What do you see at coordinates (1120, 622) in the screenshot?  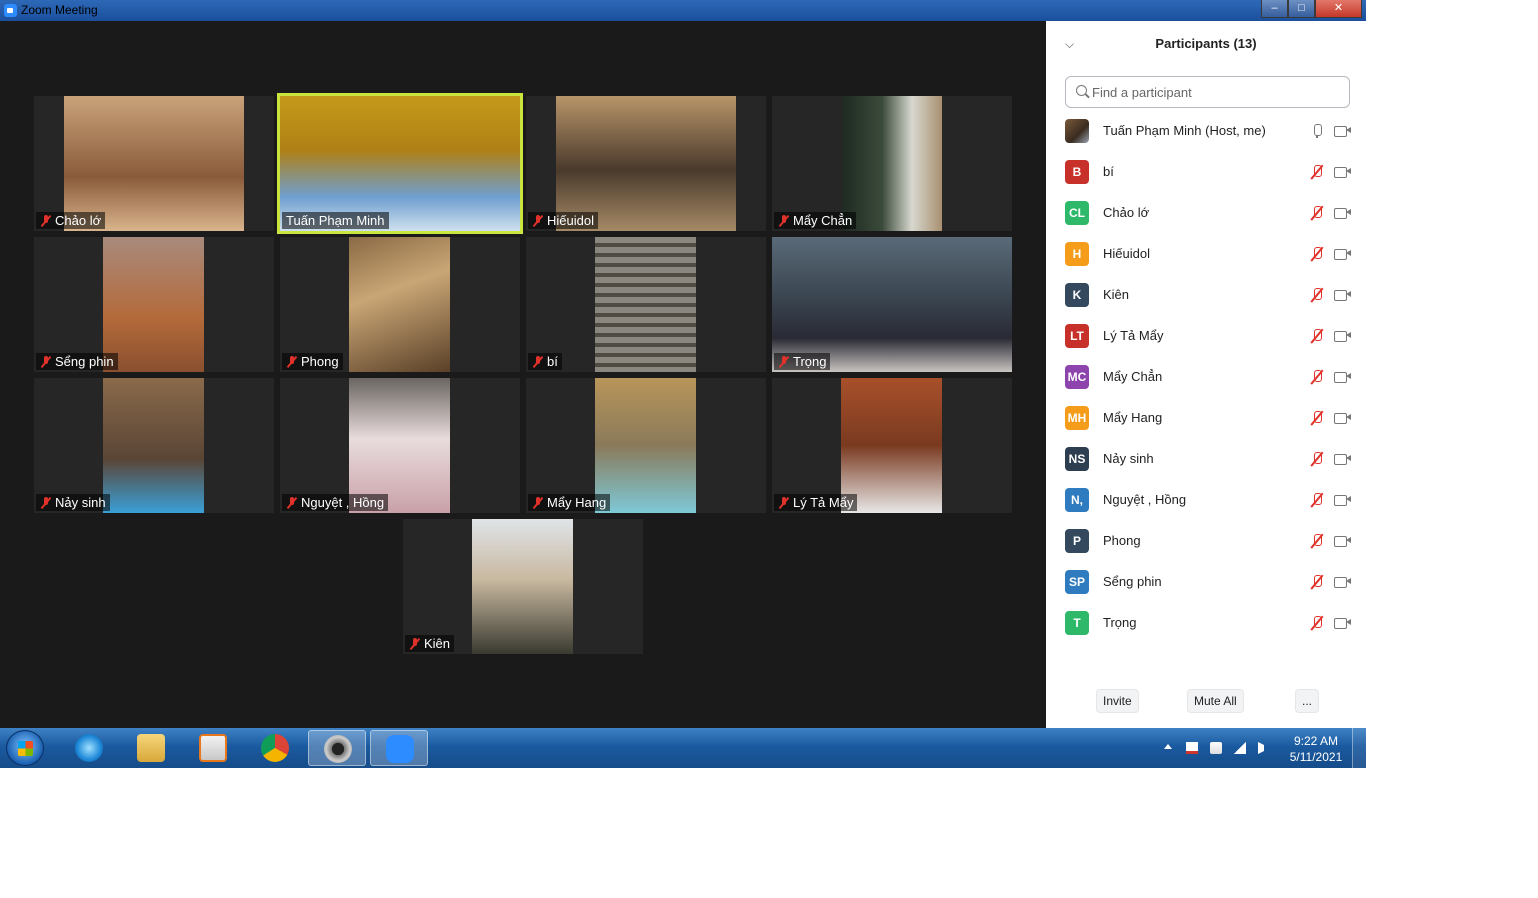 I see `participant-name: Trọng` at bounding box center [1120, 622].